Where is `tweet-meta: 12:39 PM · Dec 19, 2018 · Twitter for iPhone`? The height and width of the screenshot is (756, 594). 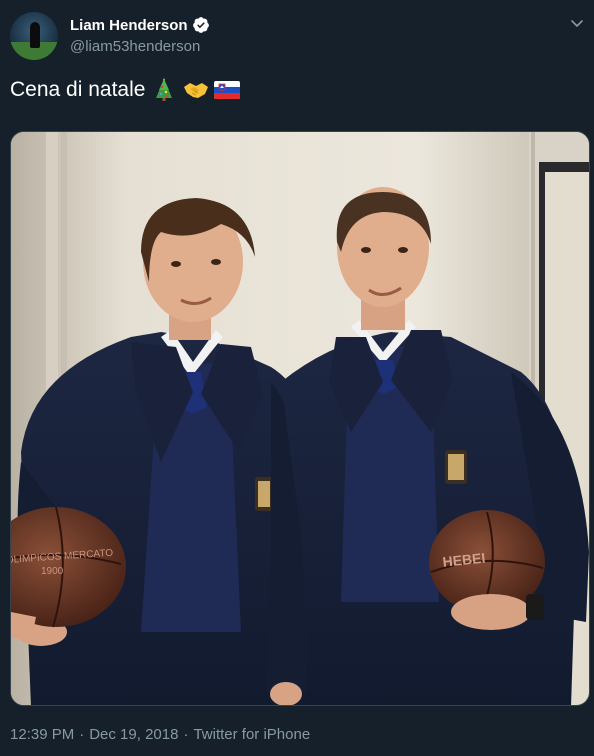 tweet-meta: 12:39 PM · Dec 19, 2018 · Twitter for iPhone is located at coordinates (160, 734).